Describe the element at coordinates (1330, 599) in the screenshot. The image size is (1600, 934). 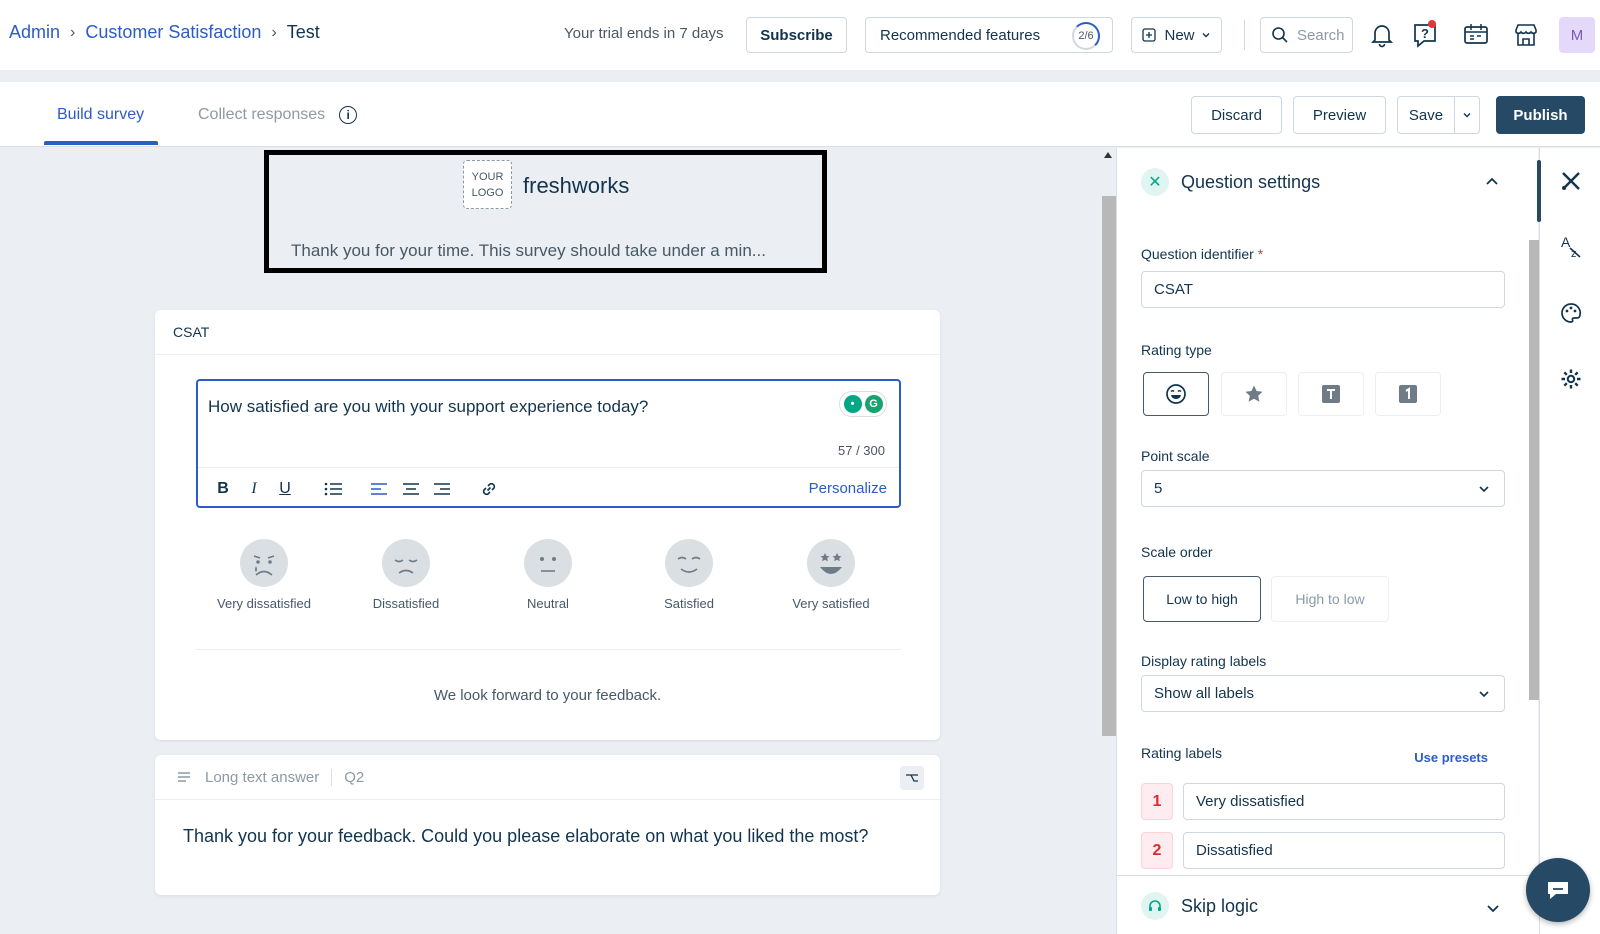
I see `scale-order-high-to-low: High to low` at that location.